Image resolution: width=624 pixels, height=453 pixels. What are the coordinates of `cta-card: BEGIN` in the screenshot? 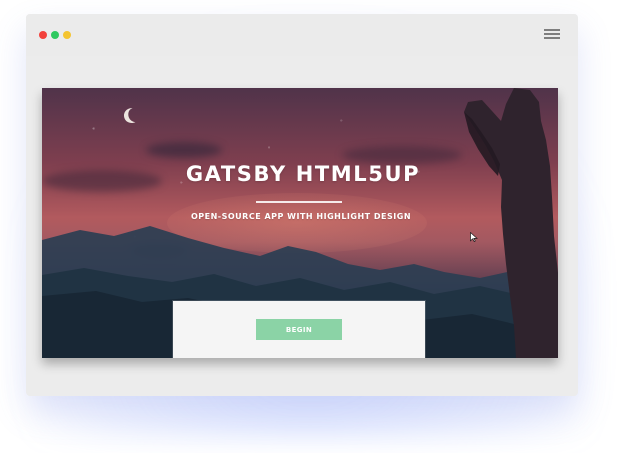 It's located at (299, 329).